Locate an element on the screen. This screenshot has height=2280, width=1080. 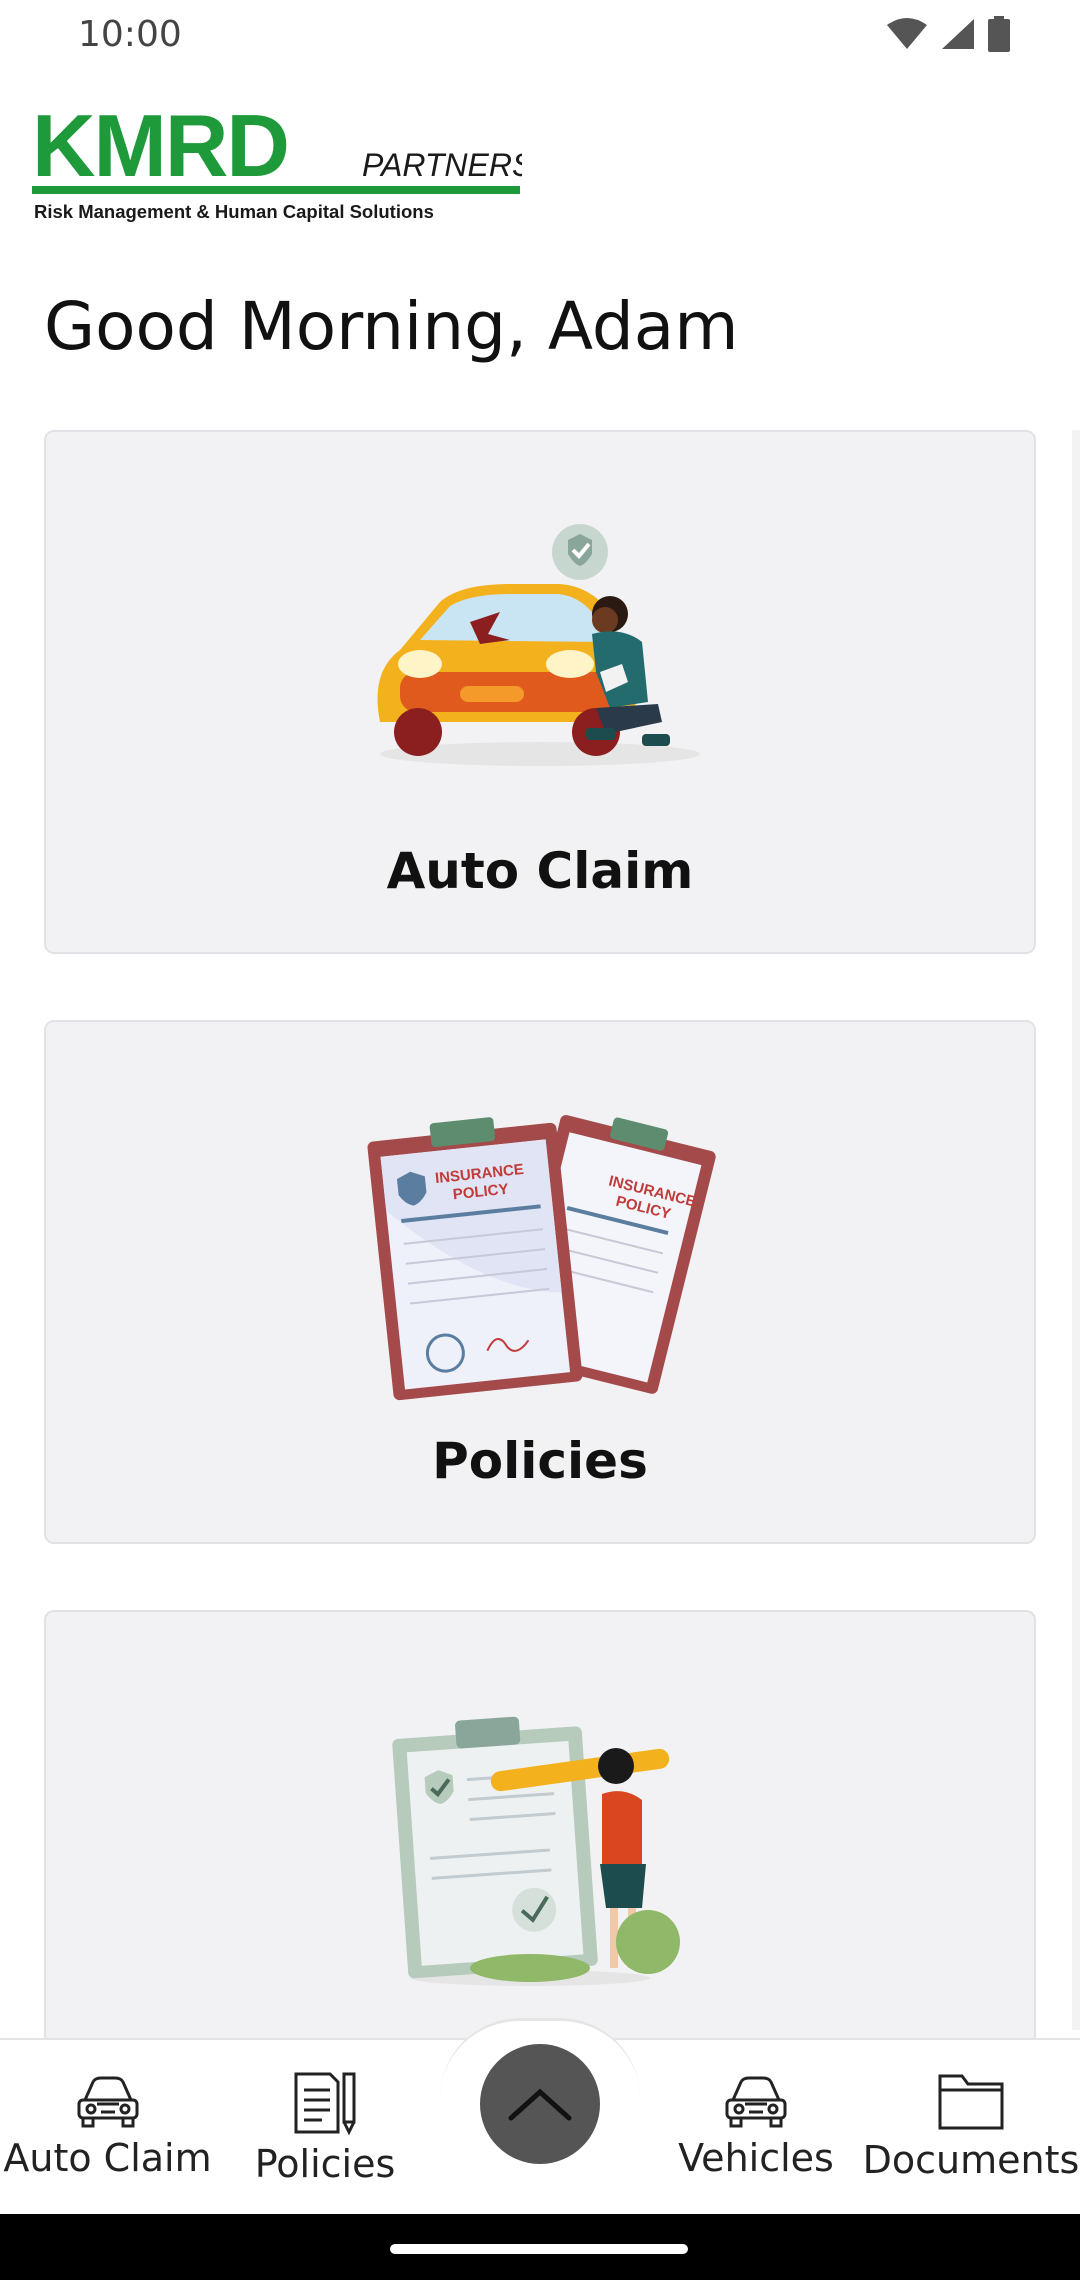
car-inspection-illustration is located at coordinates (538, 645).